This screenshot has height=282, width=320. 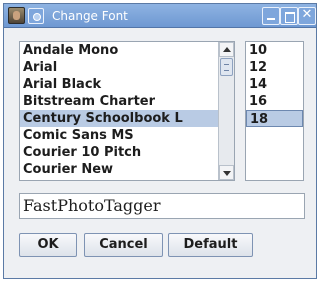 What do you see at coordinates (160, 16) in the screenshot?
I see `title-bar: Change Font ✕` at bounding box center [160, 16].